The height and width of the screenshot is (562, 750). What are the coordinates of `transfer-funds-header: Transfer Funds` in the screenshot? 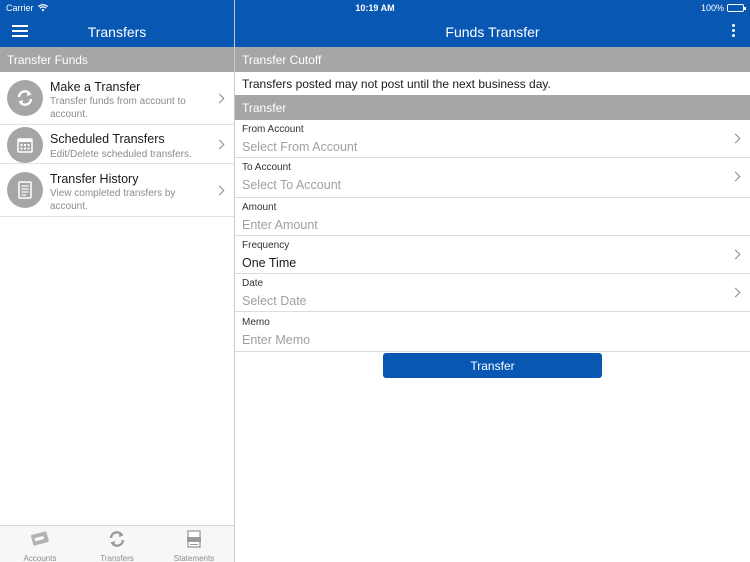 It's located at (117, 59).